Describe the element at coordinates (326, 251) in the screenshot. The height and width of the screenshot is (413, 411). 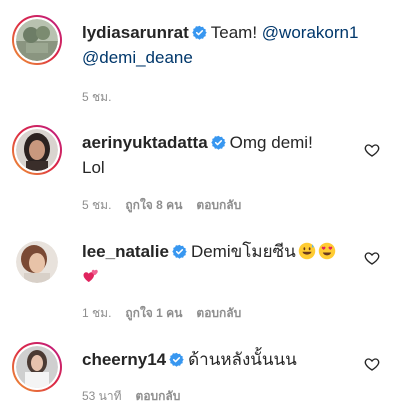
I see `heart-eyes-emoji` at that location.